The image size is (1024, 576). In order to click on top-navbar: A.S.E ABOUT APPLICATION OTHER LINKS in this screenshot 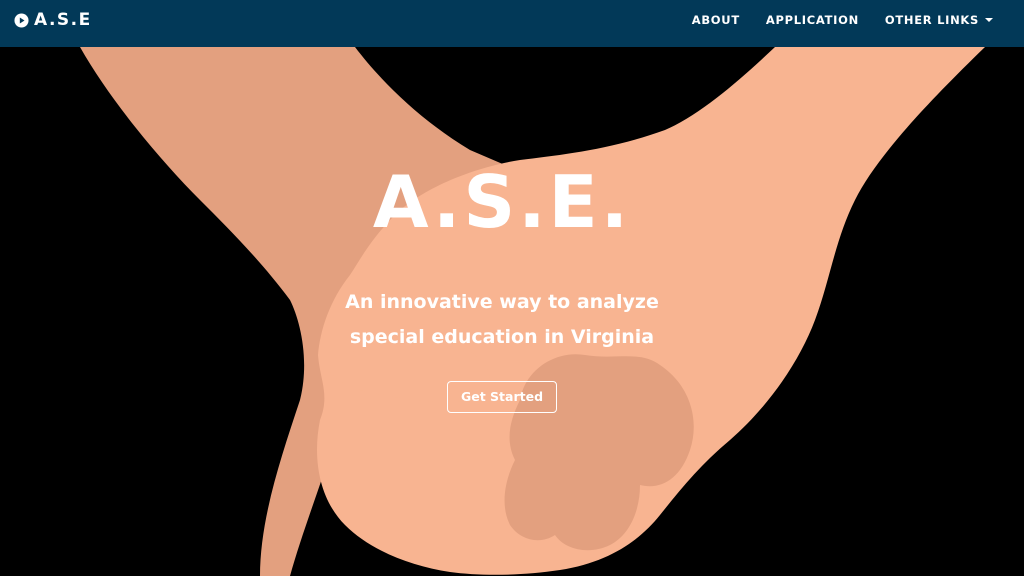, I will do `click(512, 23)`.